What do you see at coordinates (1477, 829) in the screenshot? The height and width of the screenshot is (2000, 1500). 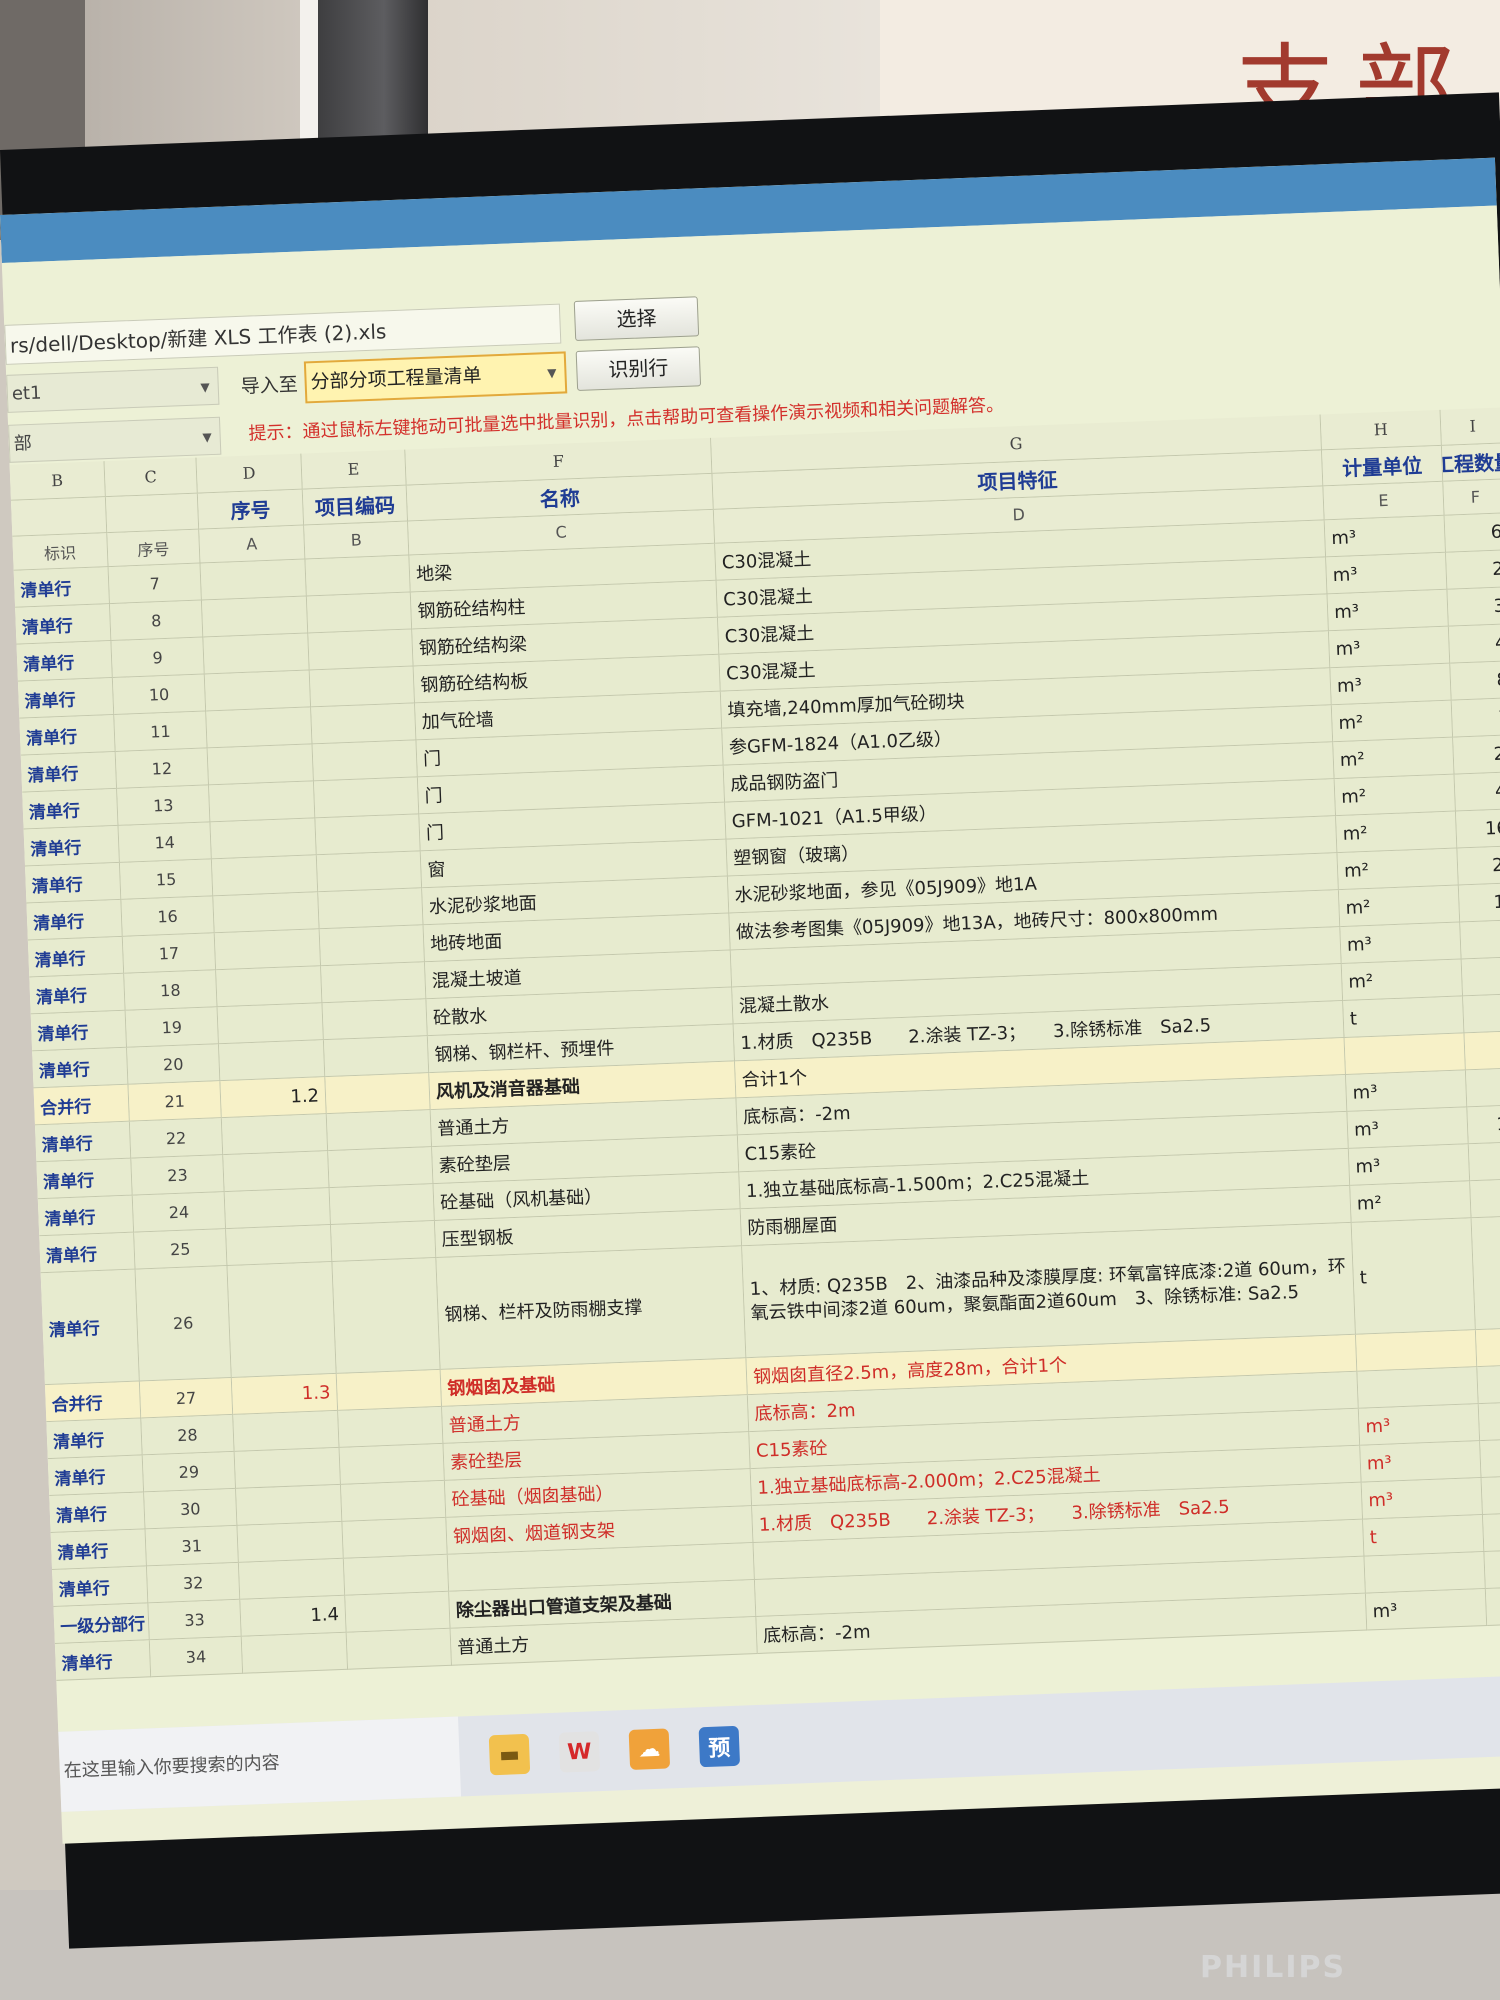 I see `quantity-cell: 16.` at bounding box center [1477, 829].